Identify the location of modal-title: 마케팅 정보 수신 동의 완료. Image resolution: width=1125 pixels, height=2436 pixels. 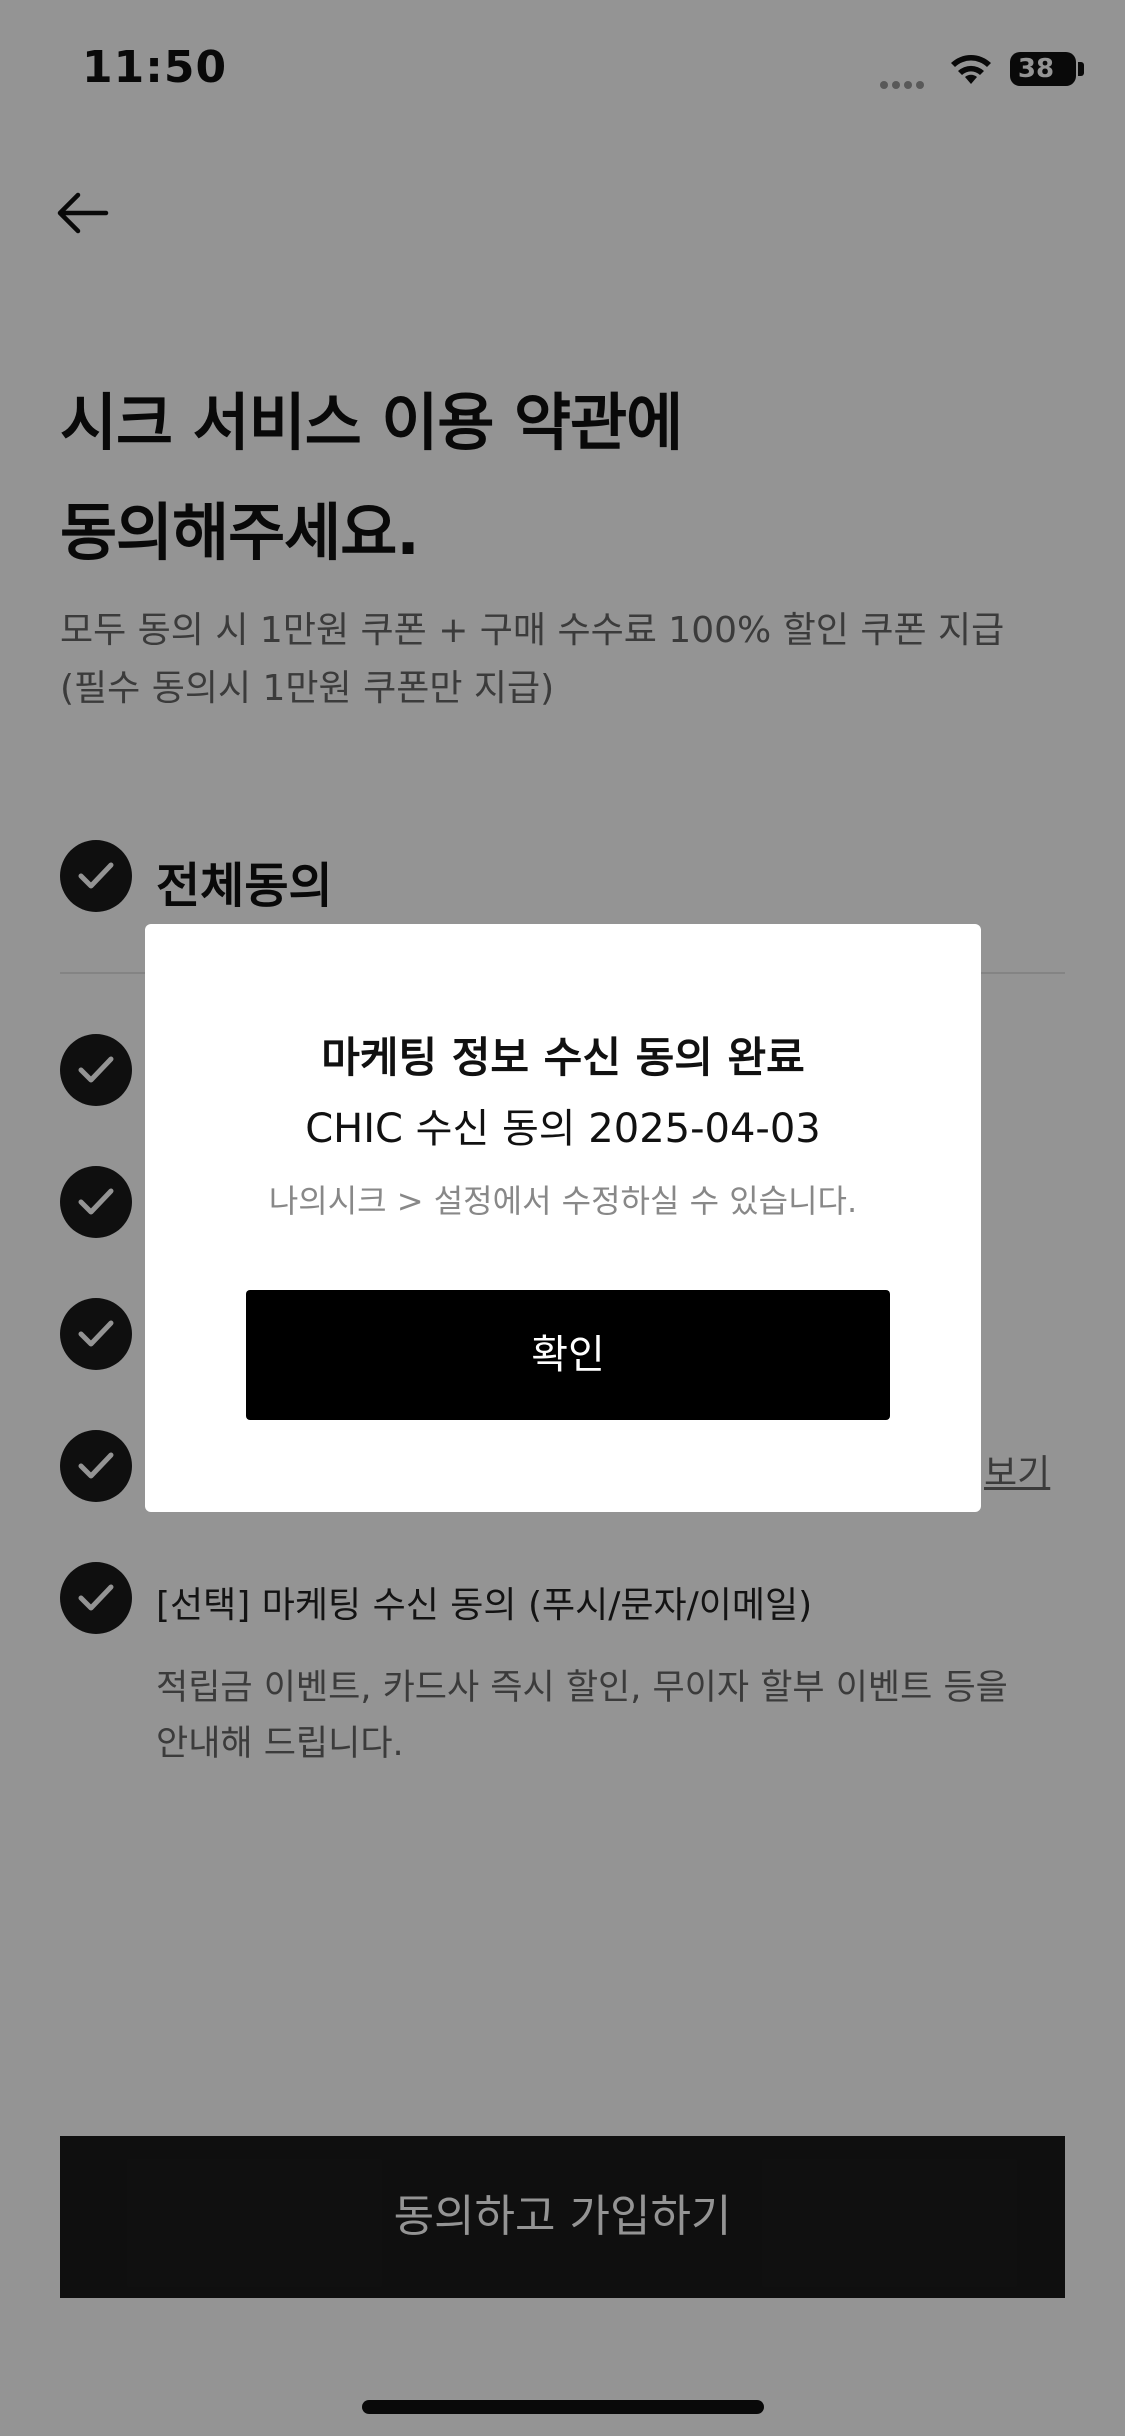
(563, 1057).